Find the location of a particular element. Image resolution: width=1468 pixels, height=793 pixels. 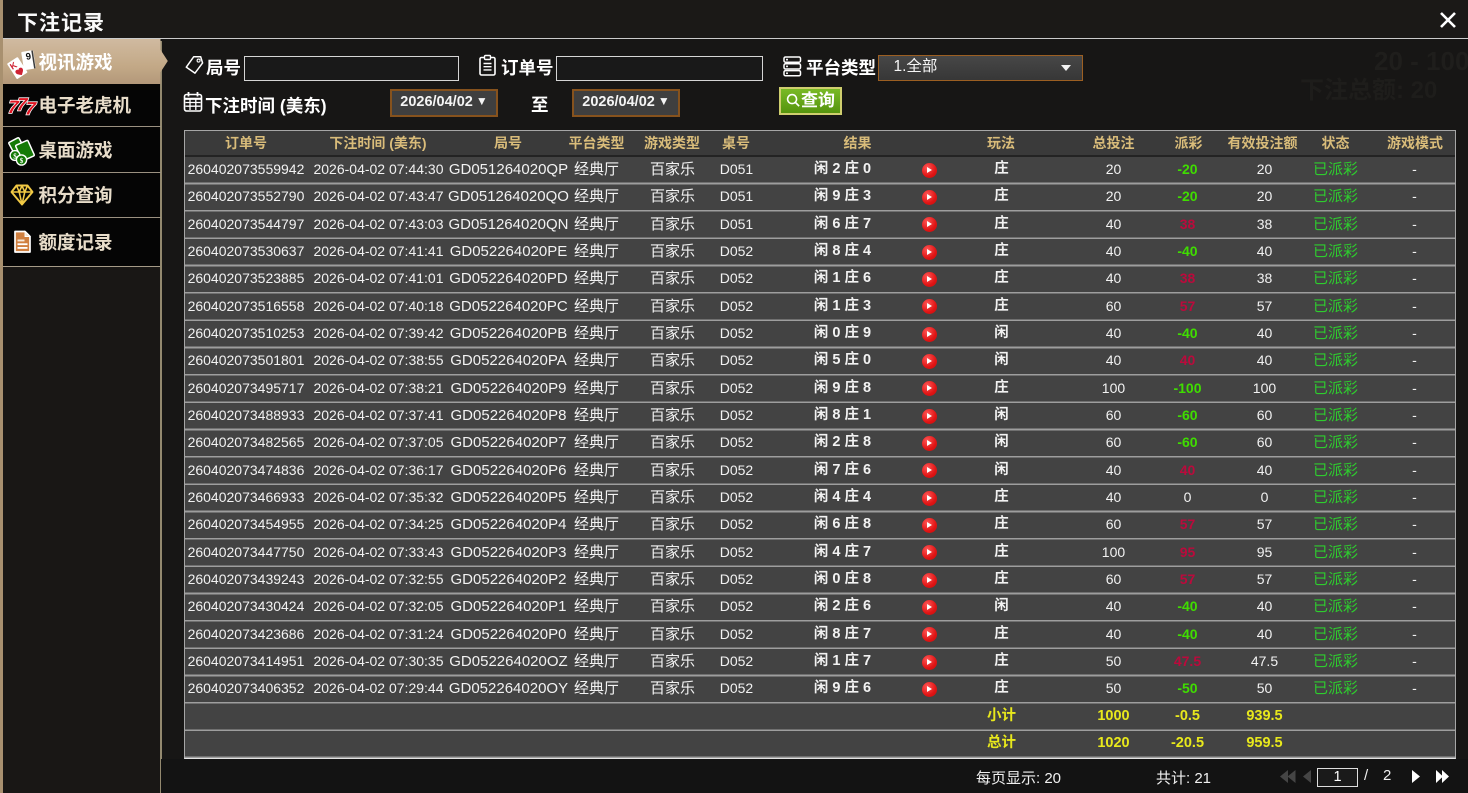

svg-text: 7 is located at coordinates (31, 109).